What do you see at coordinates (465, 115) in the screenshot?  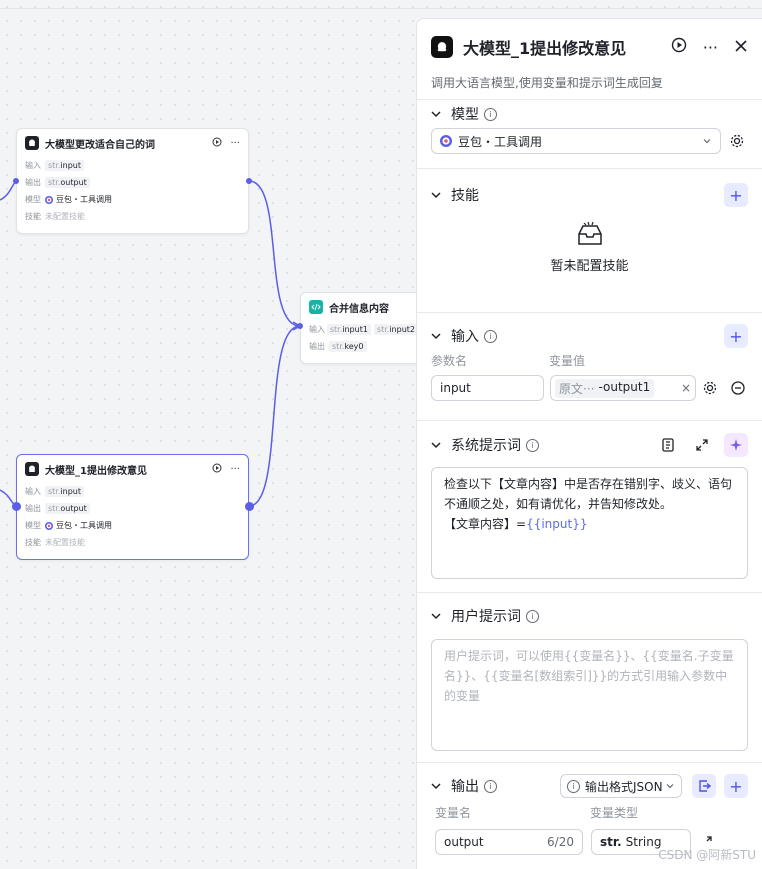 I see `section-title: 模型` at bounding box center [465, 115].